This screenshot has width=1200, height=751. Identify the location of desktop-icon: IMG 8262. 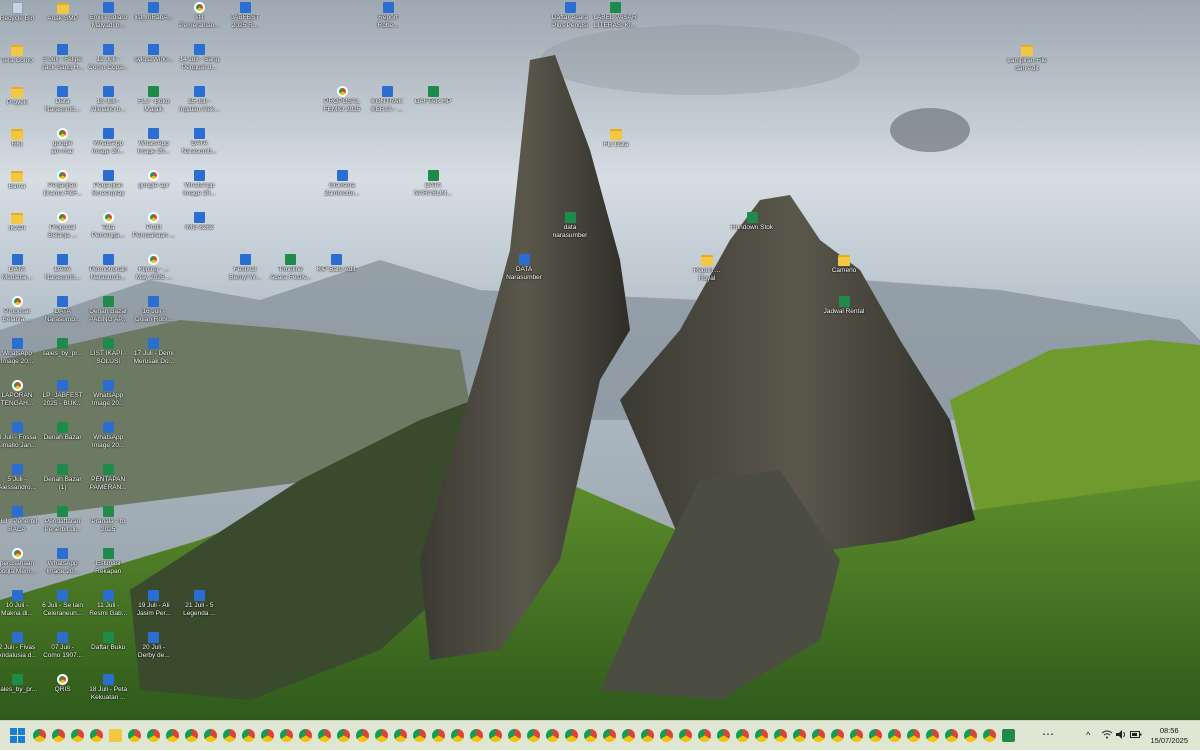
(199, 232).